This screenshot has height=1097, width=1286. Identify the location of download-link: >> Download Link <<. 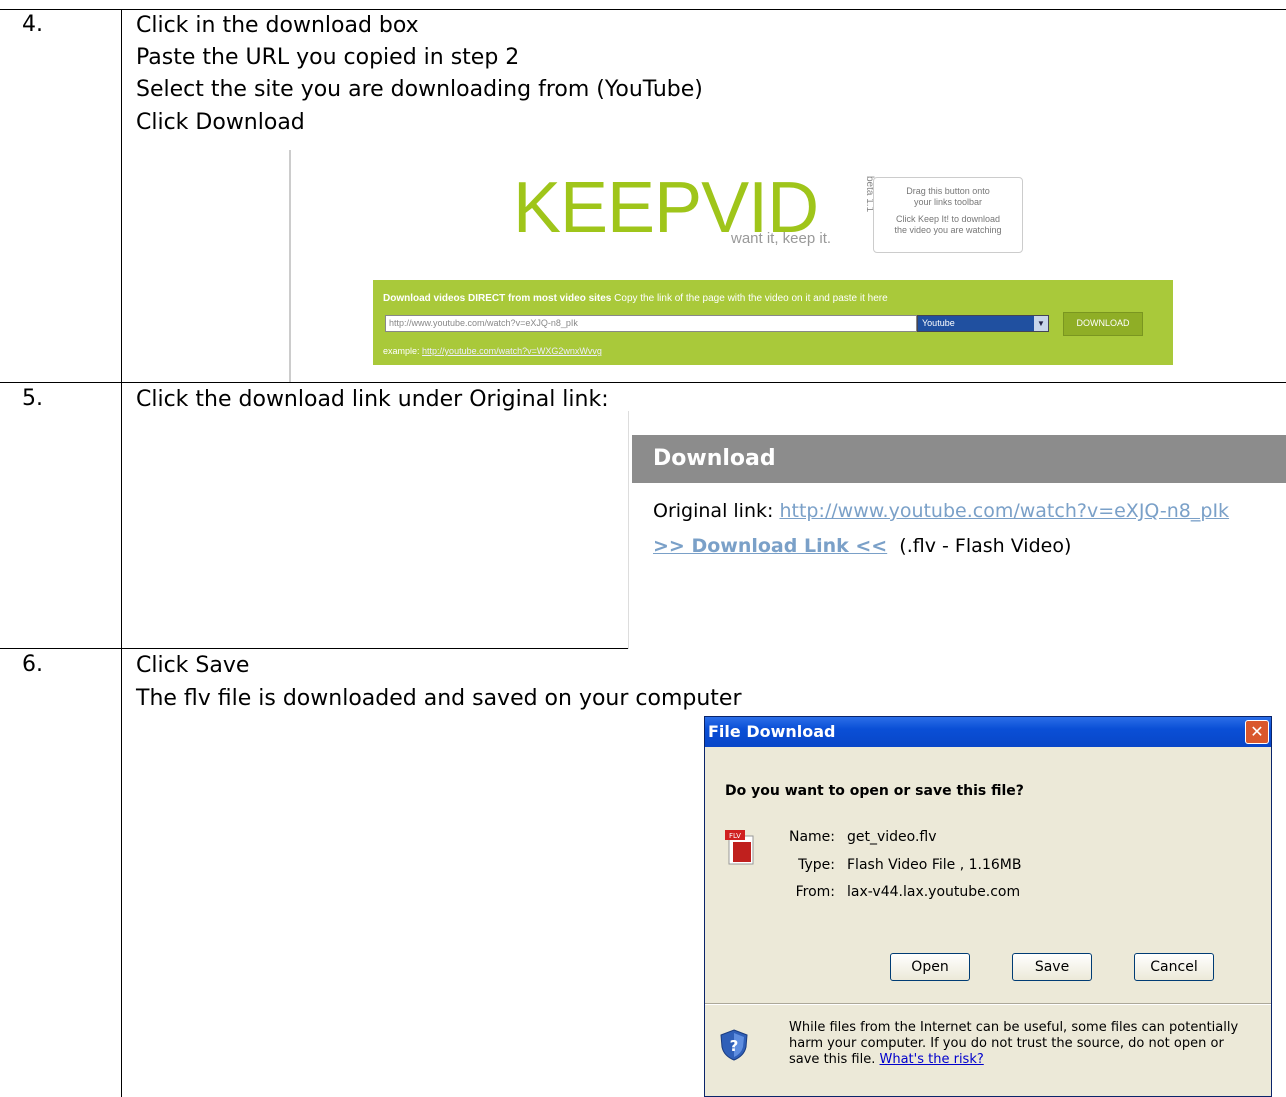
(770, 546).